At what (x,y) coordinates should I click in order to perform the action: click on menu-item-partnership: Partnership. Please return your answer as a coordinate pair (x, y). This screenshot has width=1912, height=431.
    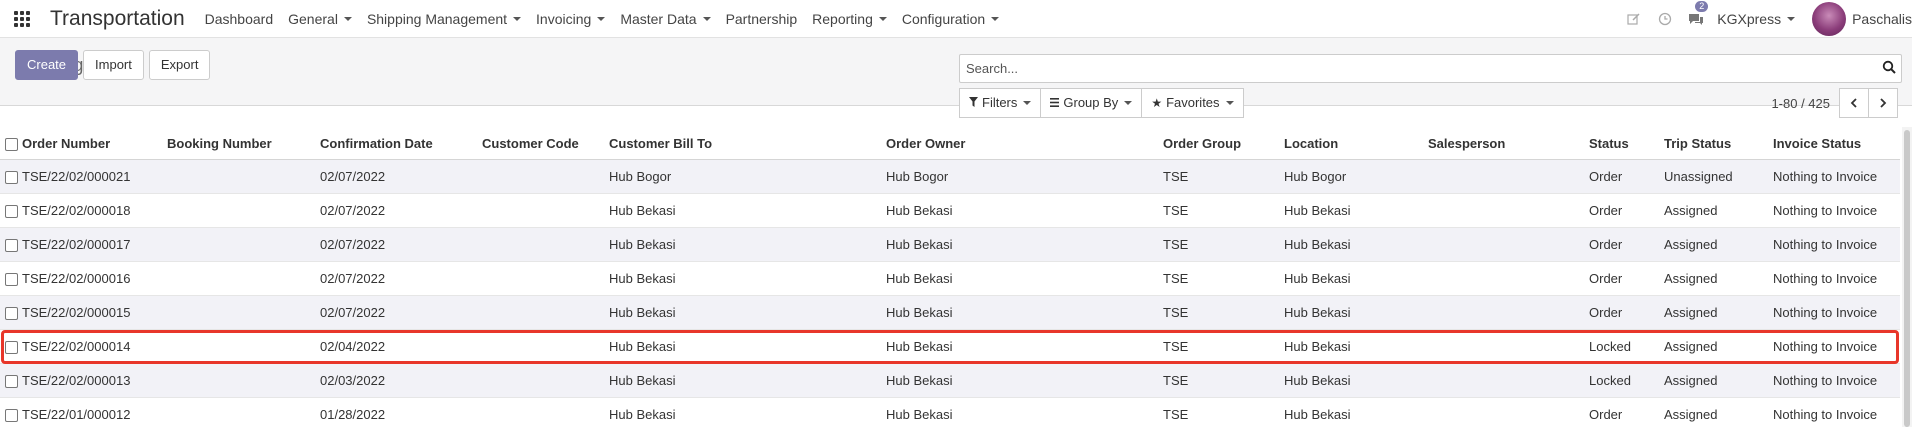
    Looking at the image, I should click on (762, 19).